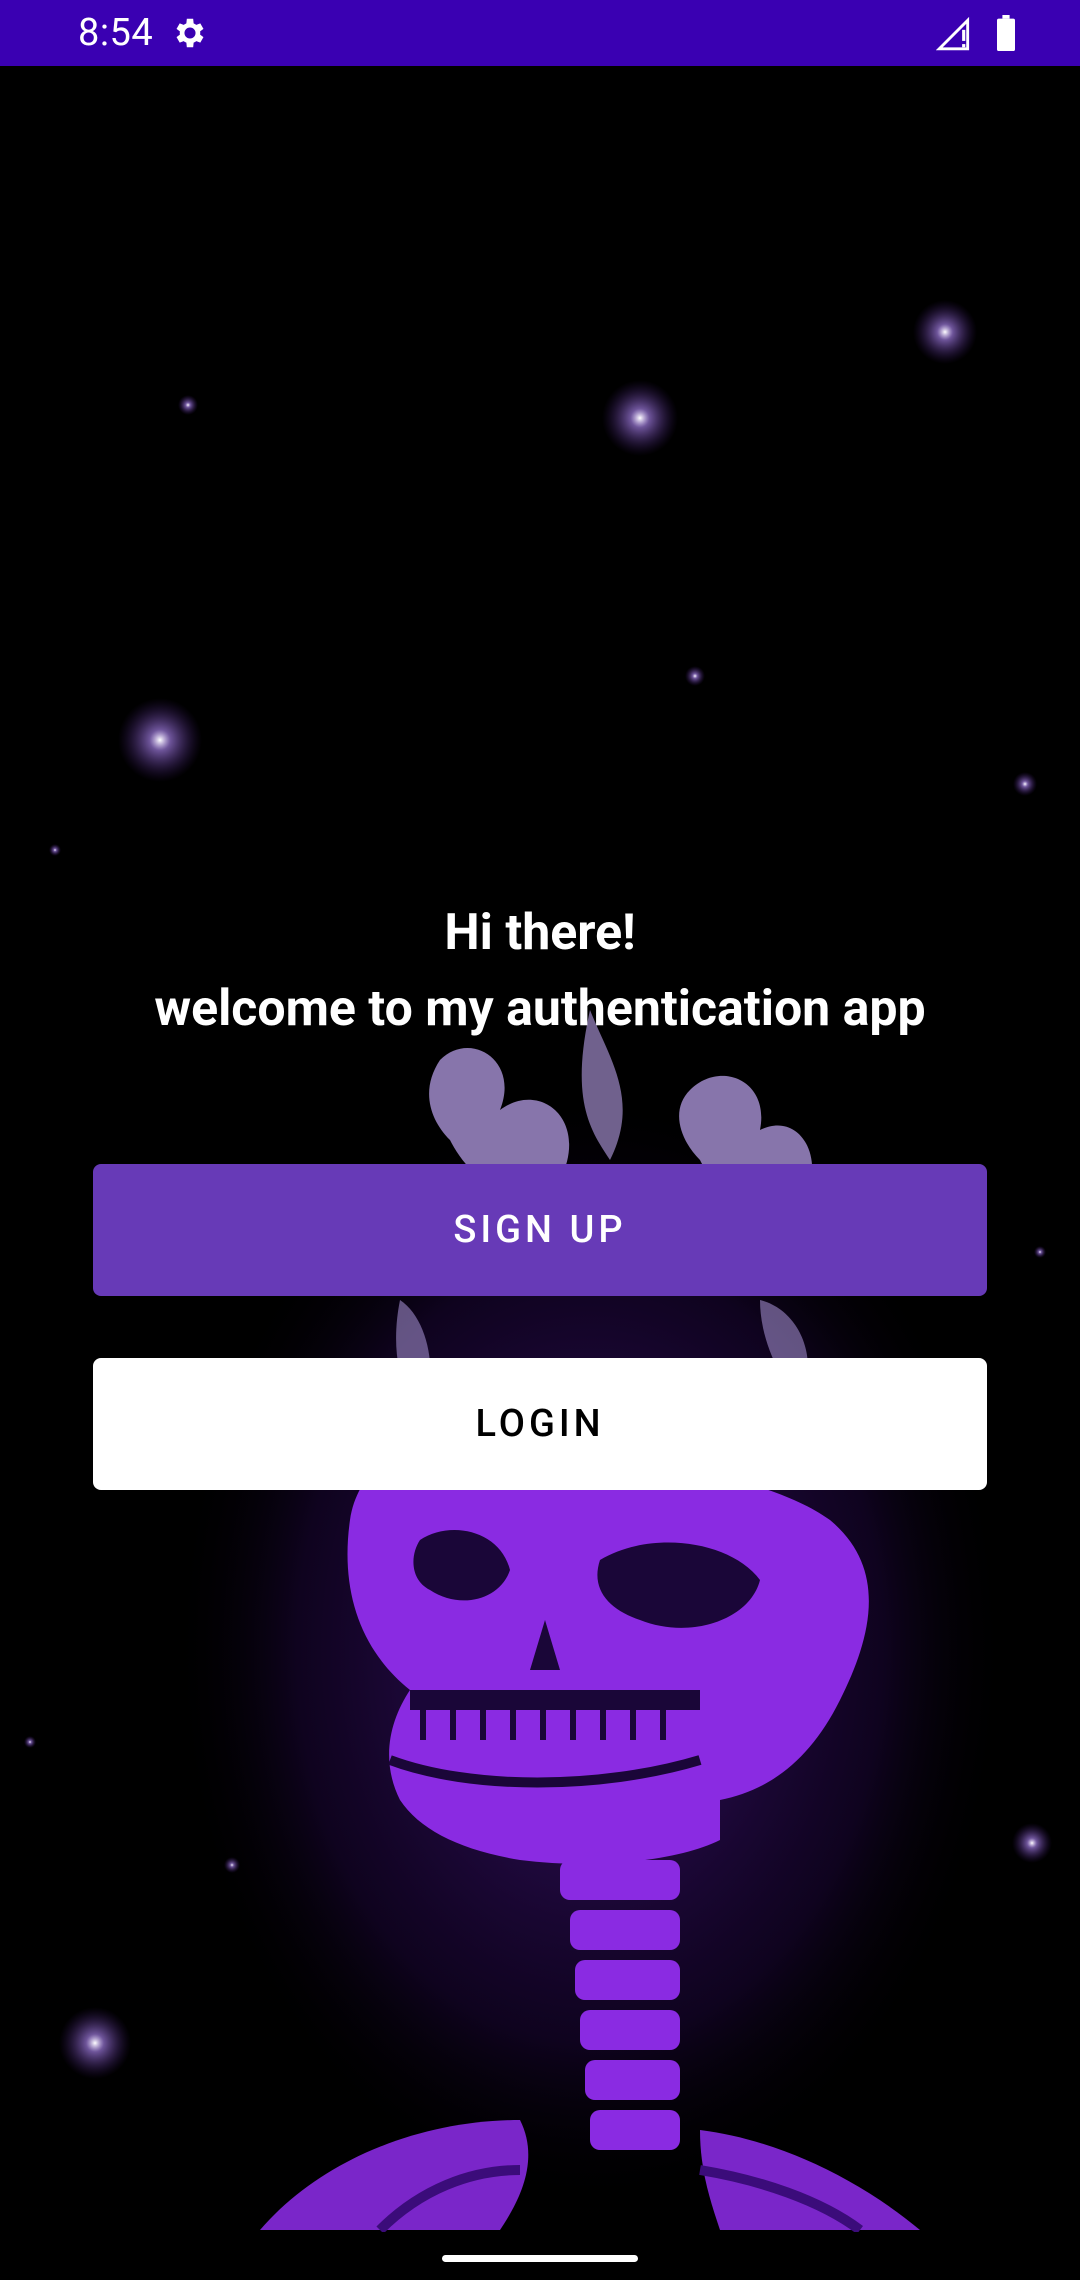 This screenshot has width=1080, height=2280. Describe the element at coordinates (540, 1424) in the screenshot. I see `login-button: LOGIN` at that location.